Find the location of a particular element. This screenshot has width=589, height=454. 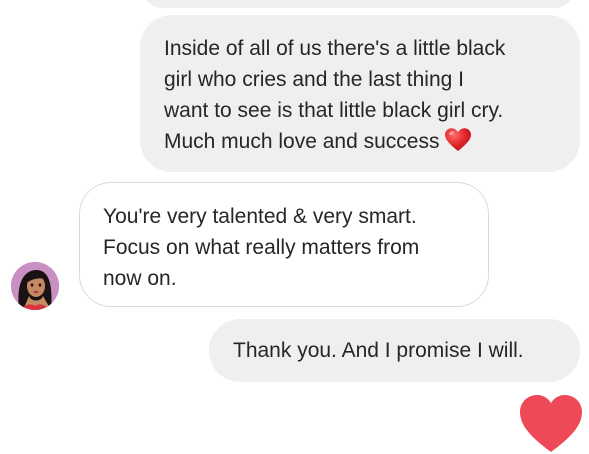

avatar-image is located at coordinates (35, 286).